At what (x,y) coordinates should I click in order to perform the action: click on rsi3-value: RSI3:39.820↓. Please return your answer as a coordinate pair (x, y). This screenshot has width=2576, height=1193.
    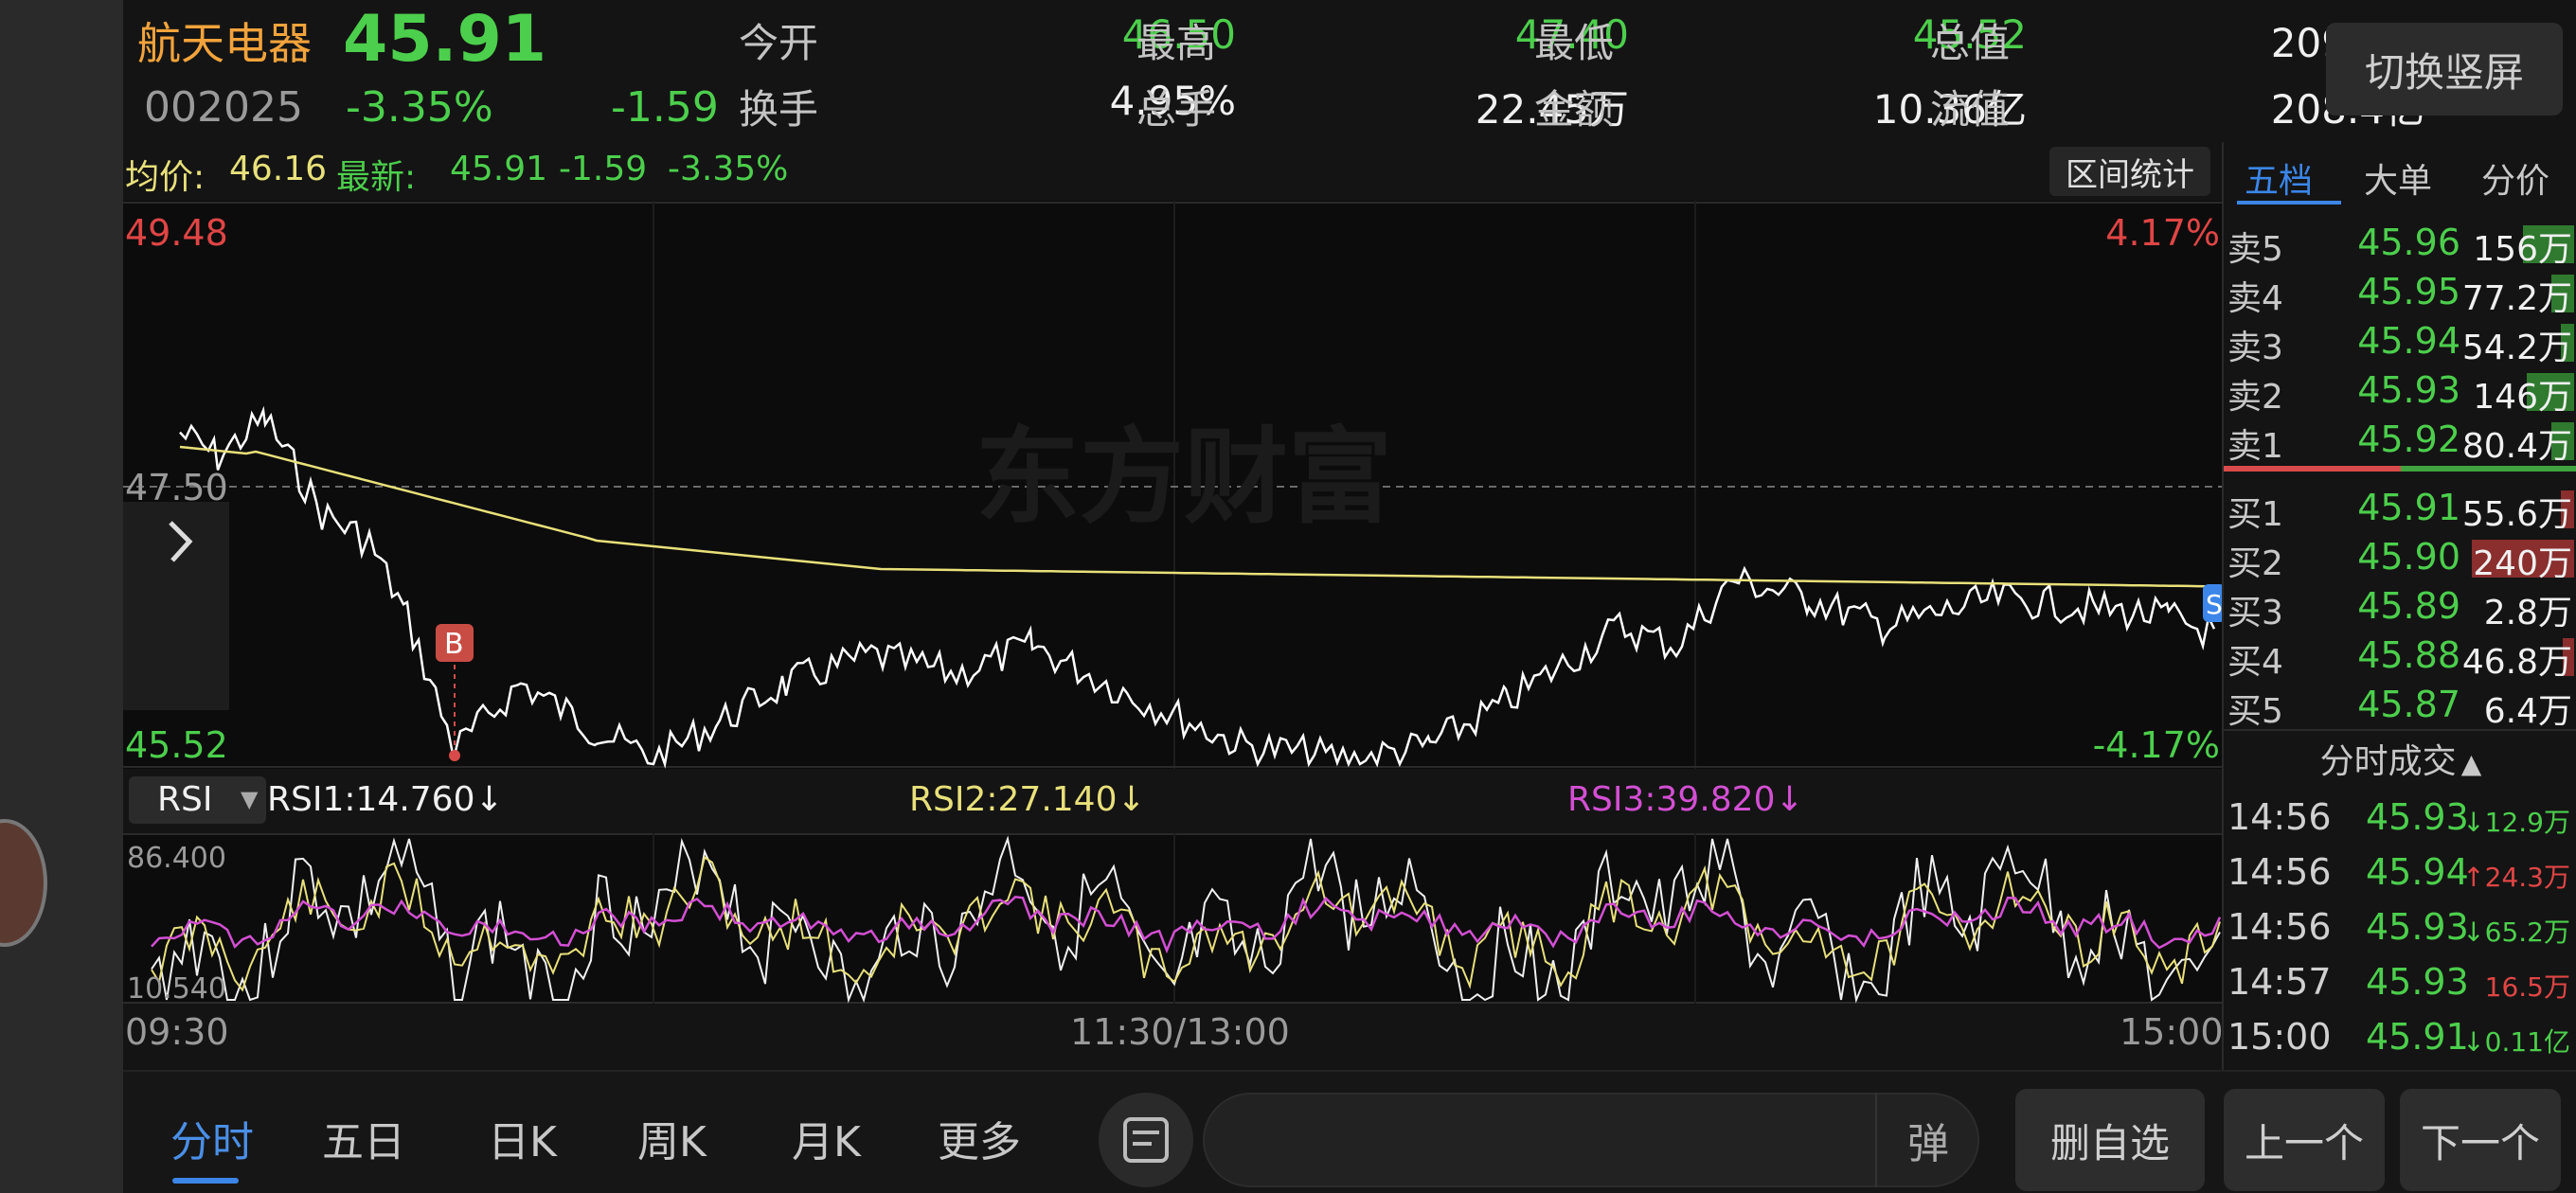
    Looking at the image, I should click on (1685, 799).